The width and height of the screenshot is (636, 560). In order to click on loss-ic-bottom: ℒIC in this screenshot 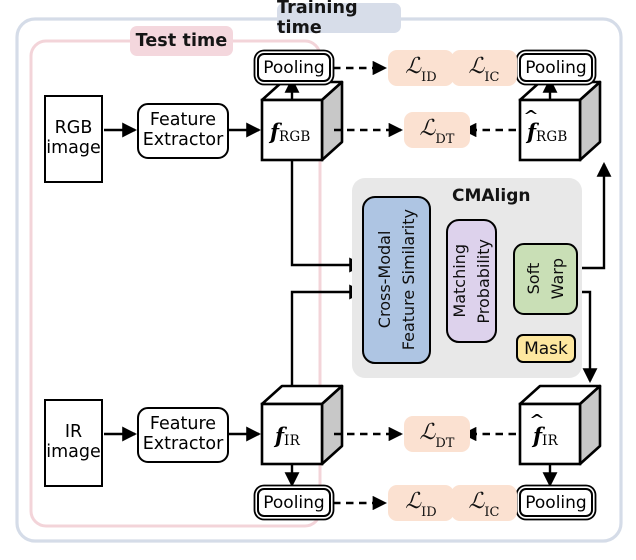, I will do `click(484, 503)`.